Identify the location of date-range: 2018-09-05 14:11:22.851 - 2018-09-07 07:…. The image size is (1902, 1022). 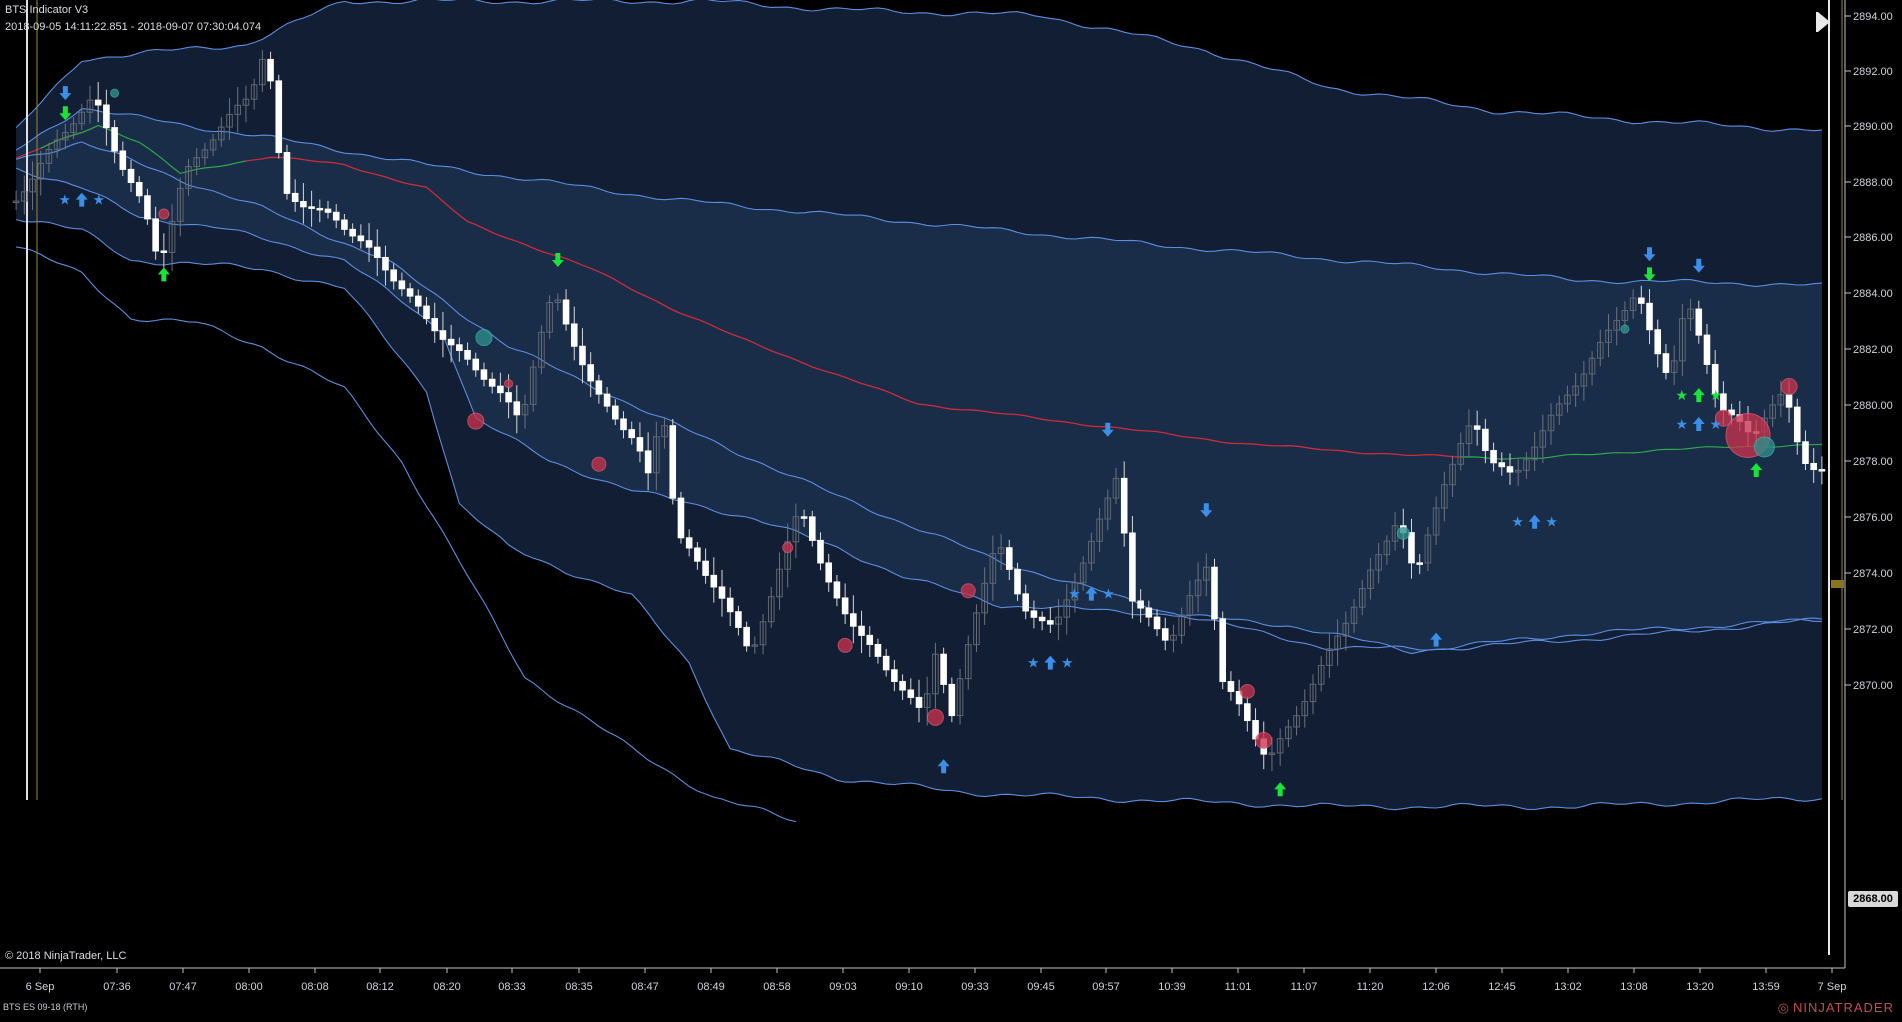
(133, 27).